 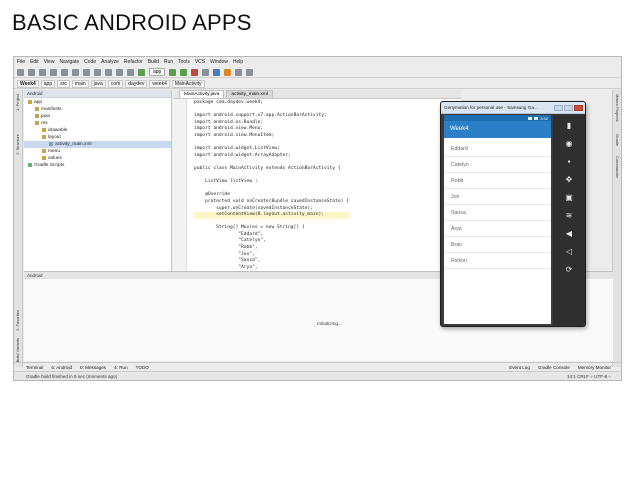 What do you see at coordinates (569, 162) in the screenshot?
I see `camera-icon: ▪` at bounding box center [569, 162].